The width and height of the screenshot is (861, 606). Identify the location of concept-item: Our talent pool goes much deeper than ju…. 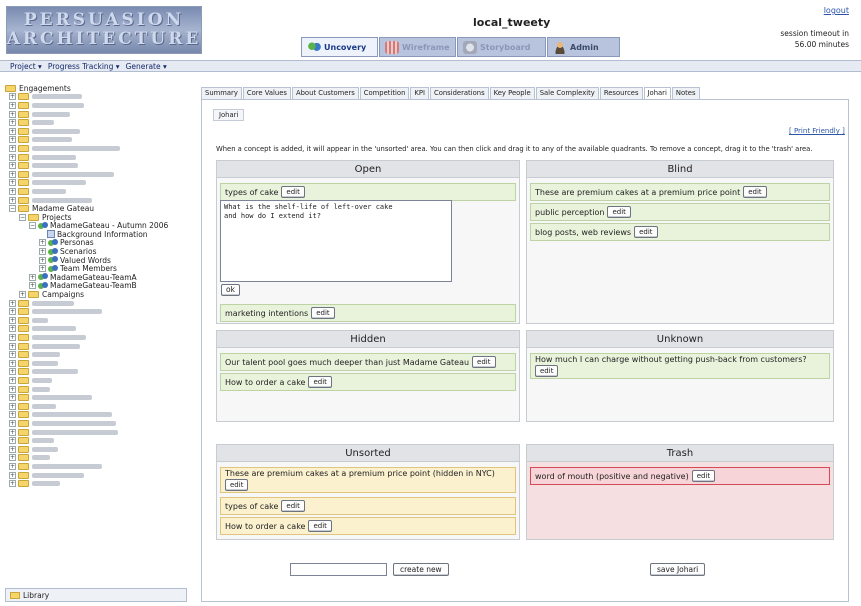
(368, 362).